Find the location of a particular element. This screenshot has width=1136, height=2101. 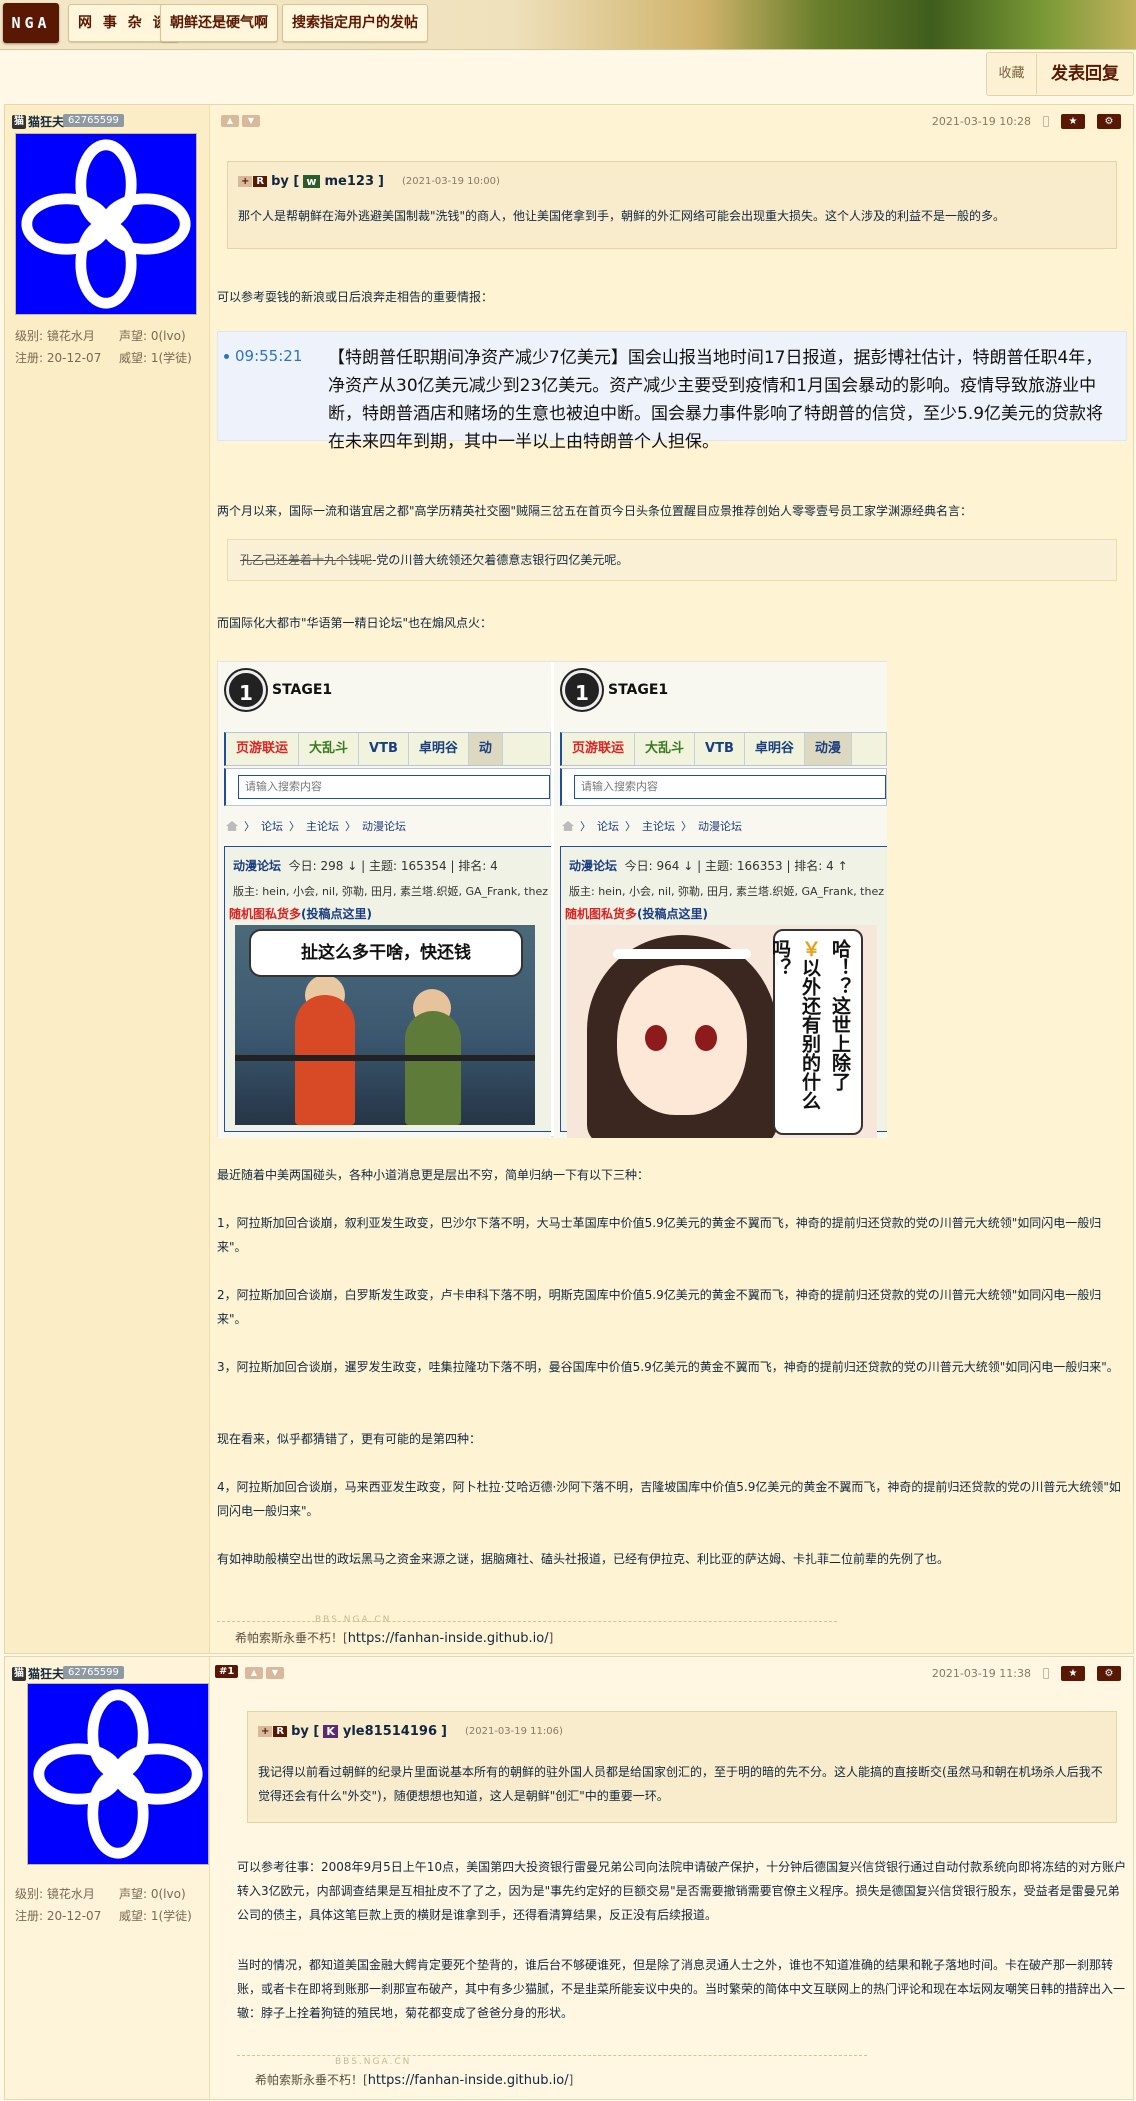

meme-breadcrumb: 〉论坛 〉主论坛 〉动漫论坛 is located at coordinates (652, 826).